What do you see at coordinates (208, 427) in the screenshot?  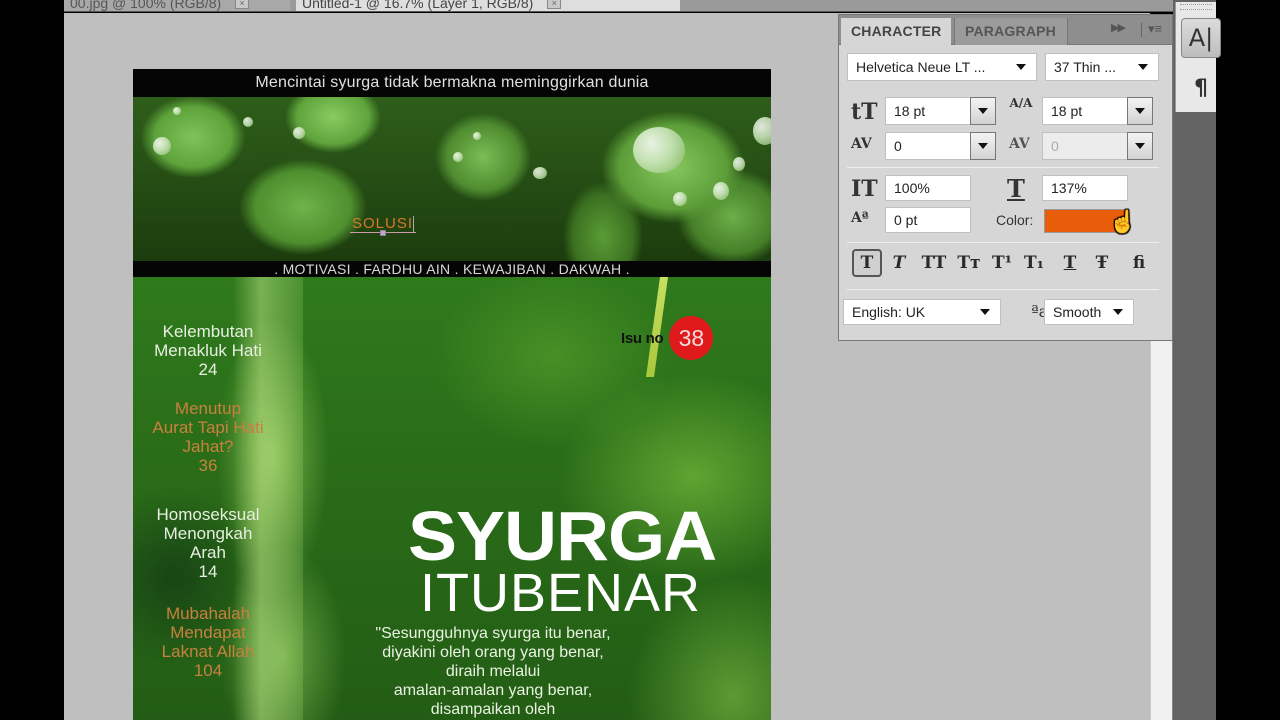 I see `toc-line: Aurat Tapi Hati` at bounding box center [208, 427].